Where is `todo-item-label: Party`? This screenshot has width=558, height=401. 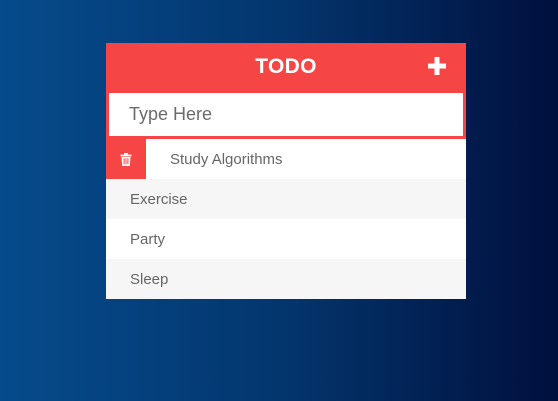
todo-item-label: Party is located at coordinates (148, 239).